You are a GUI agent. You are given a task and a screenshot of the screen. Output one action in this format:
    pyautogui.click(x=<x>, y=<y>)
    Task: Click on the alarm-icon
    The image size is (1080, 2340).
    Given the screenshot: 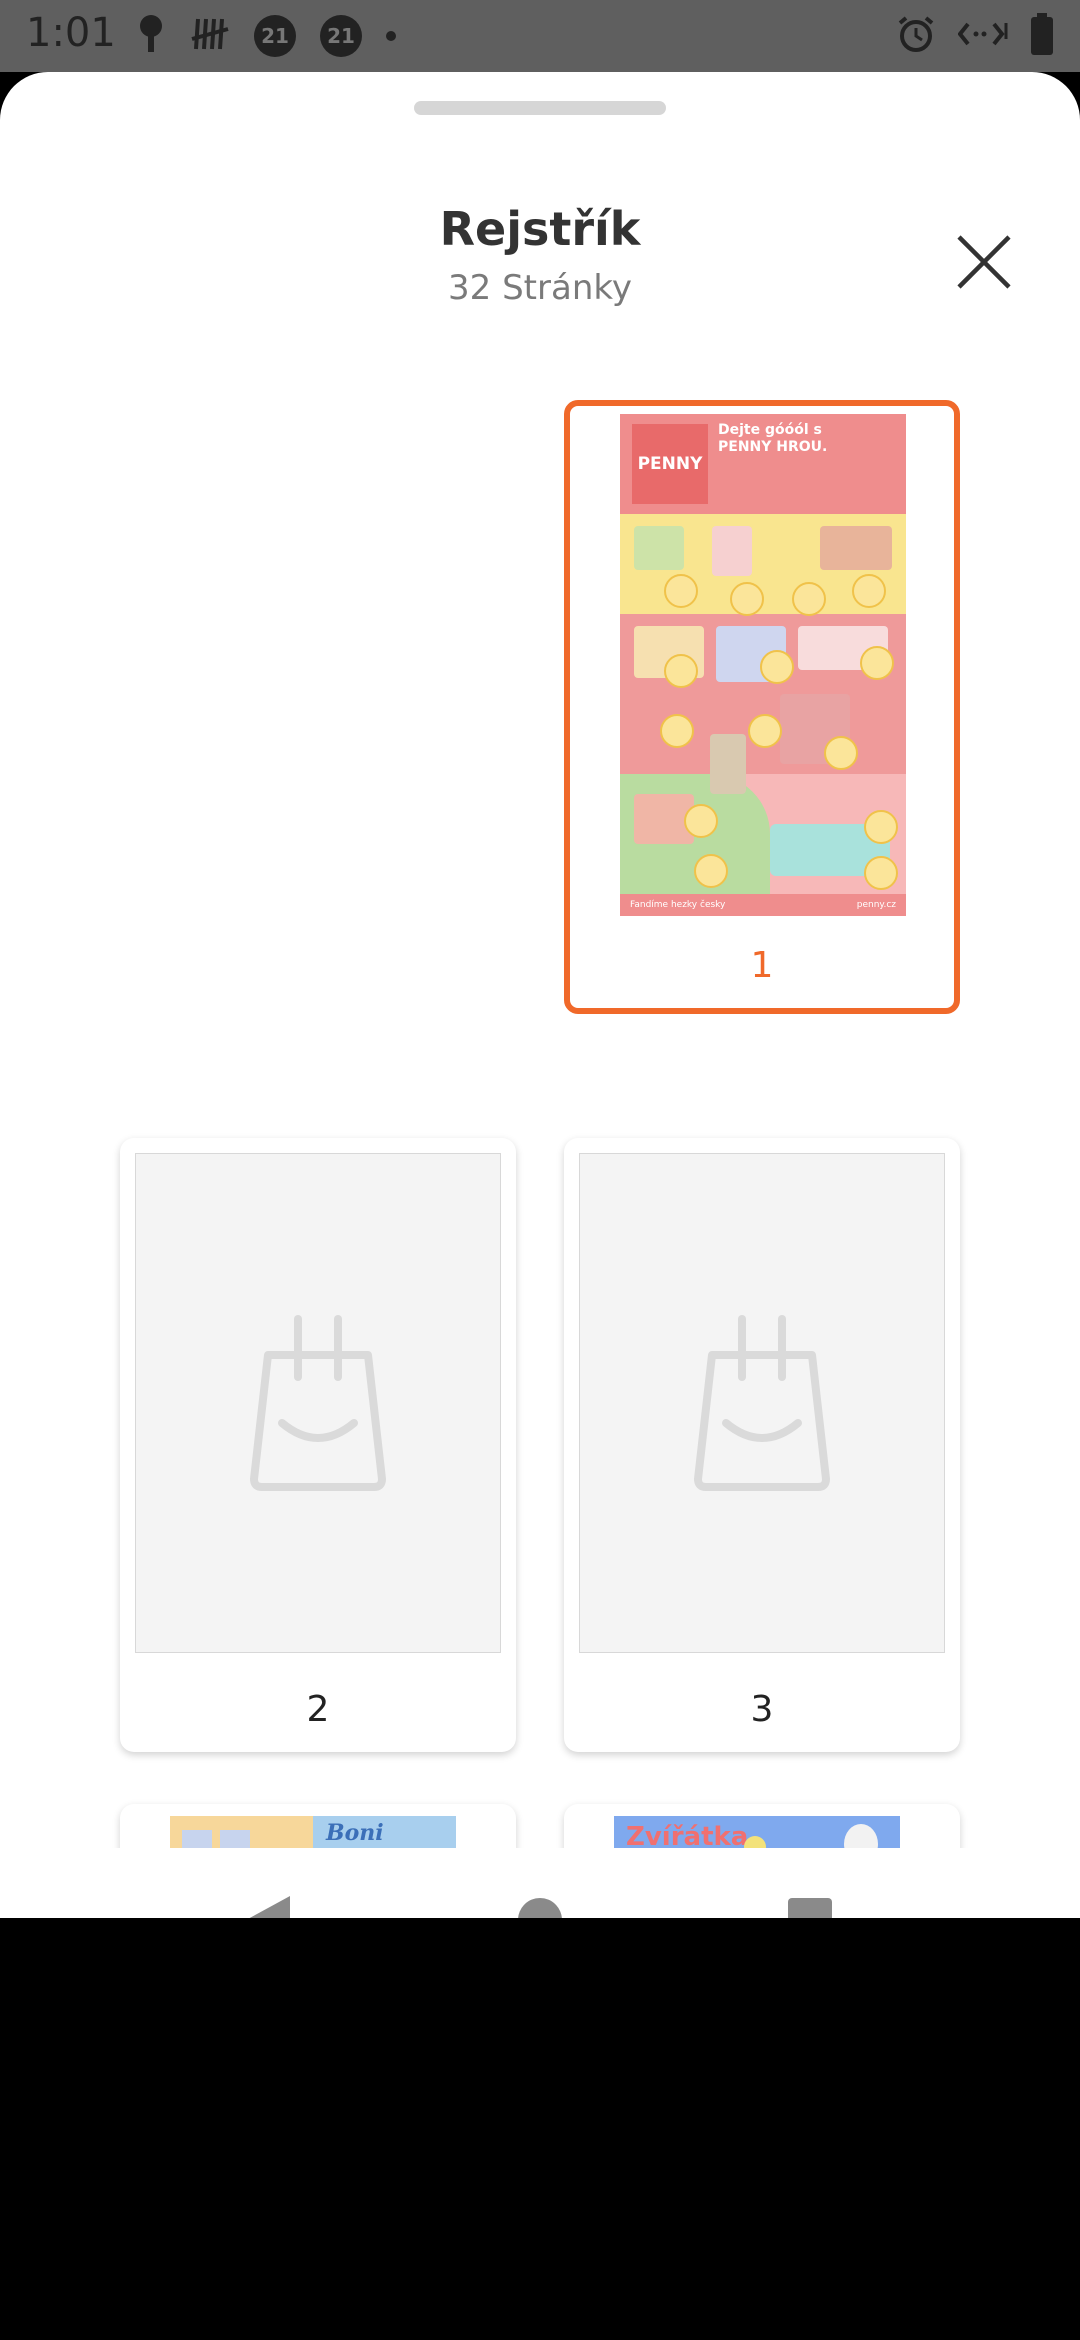 What is the action you would take?
    pyautogui.click(x=916, y=36)
    